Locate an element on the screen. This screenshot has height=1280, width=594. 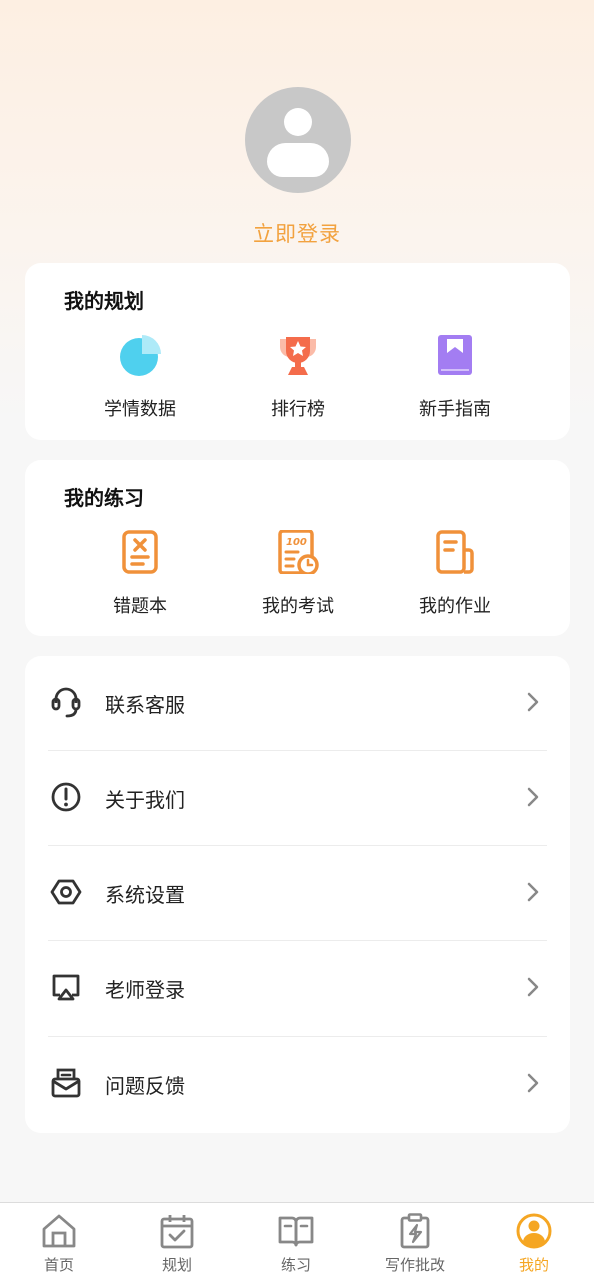
menu-item-label: 联系客服 is located at coordinates (145, 705).